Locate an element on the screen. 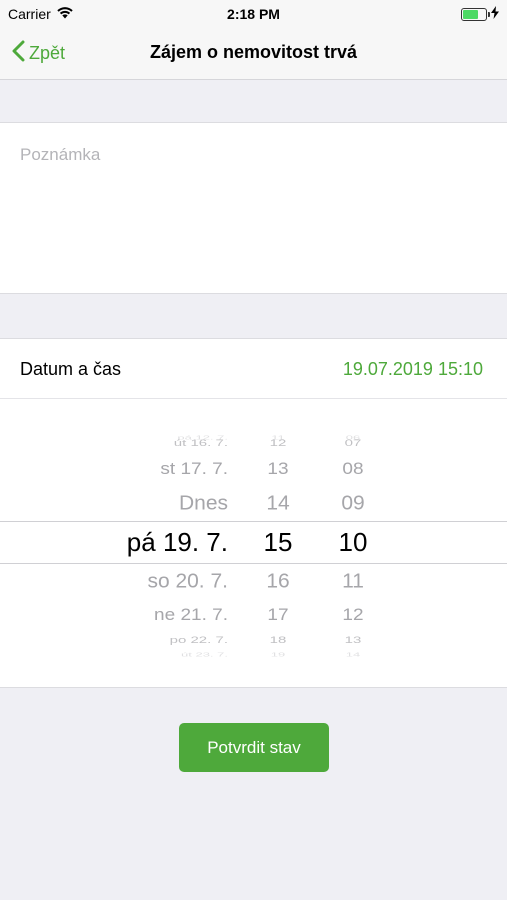  picker-minute-option: 07 is located at coordinates (353, 443).